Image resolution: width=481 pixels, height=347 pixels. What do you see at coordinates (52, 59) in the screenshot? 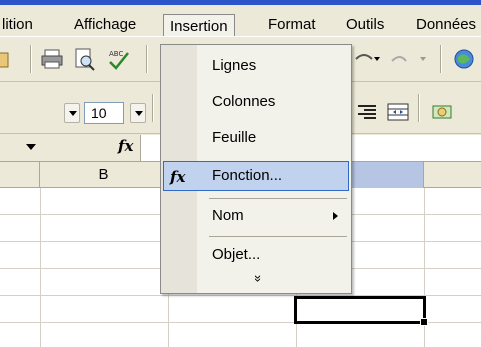
I see `print-icon` at bounding box center [52, 59].